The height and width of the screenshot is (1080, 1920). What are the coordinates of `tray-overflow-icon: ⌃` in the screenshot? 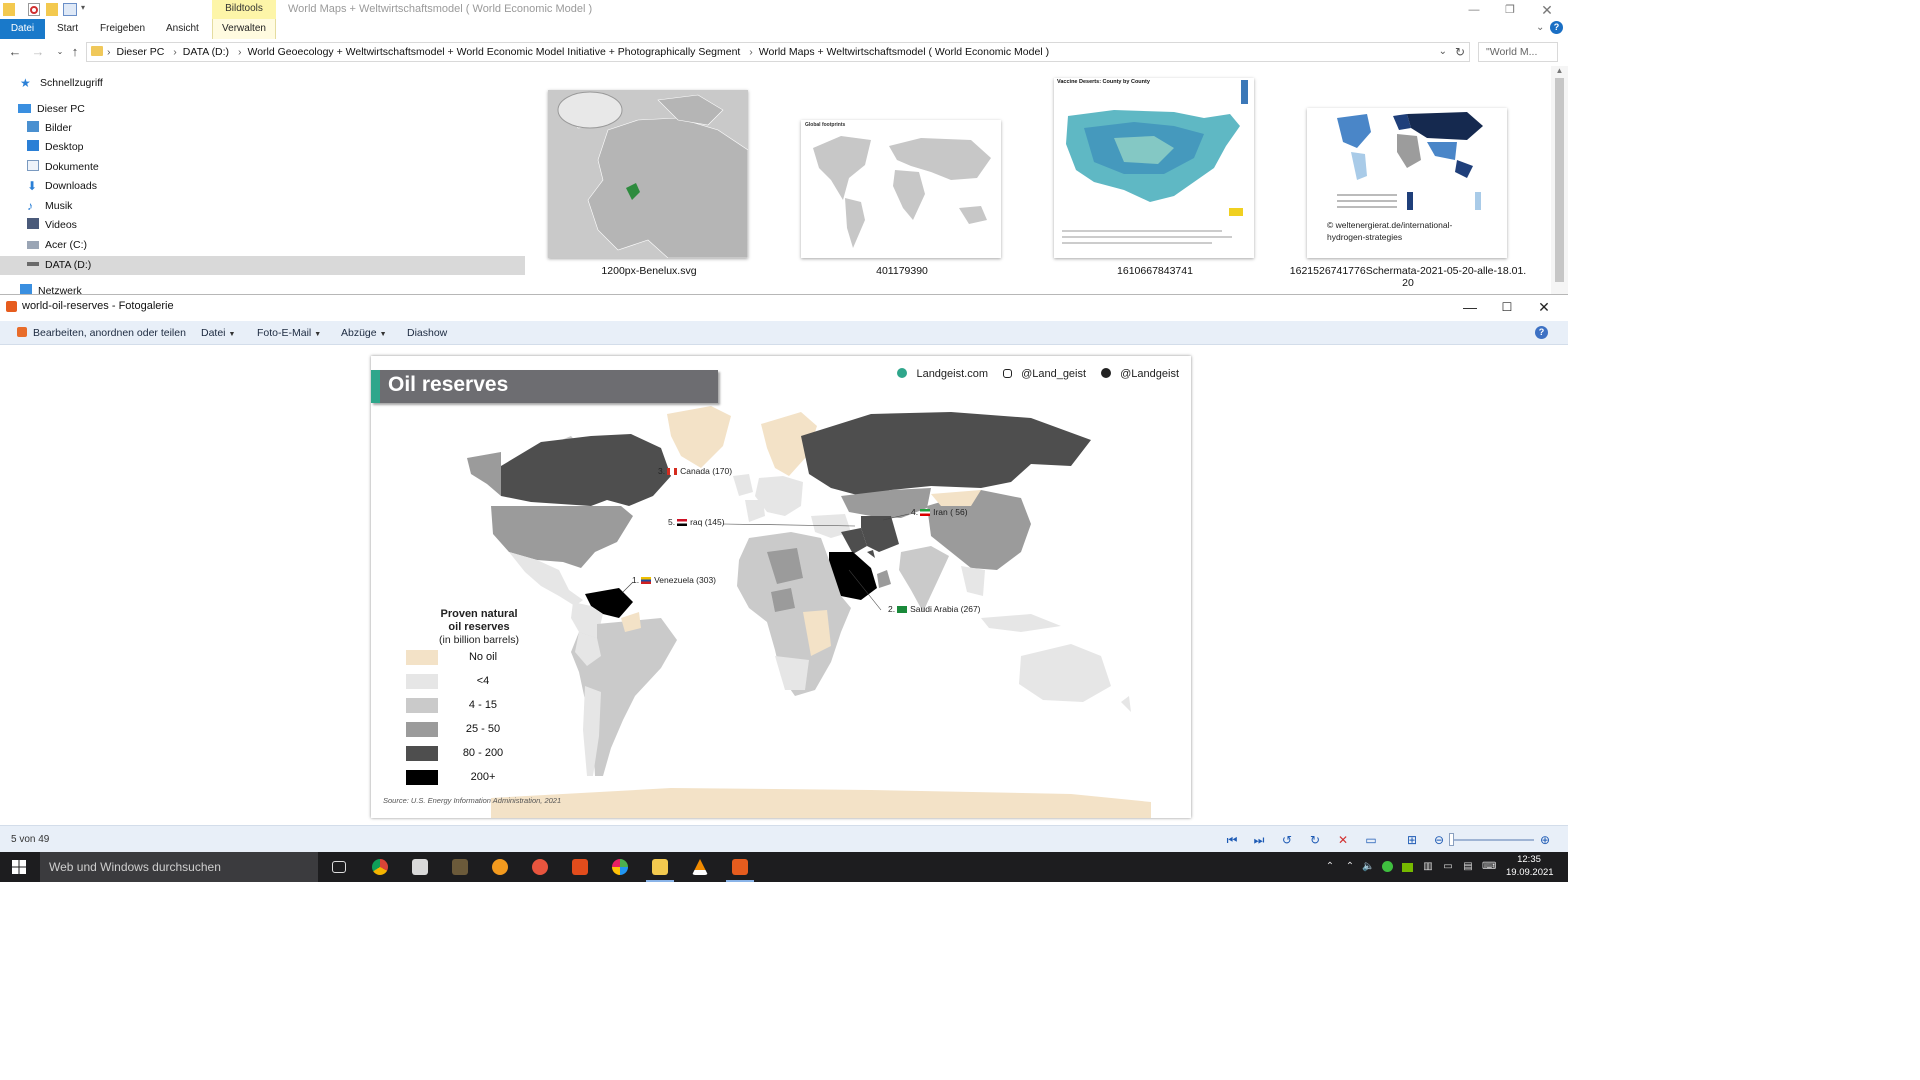 It's located at (1330, 867).